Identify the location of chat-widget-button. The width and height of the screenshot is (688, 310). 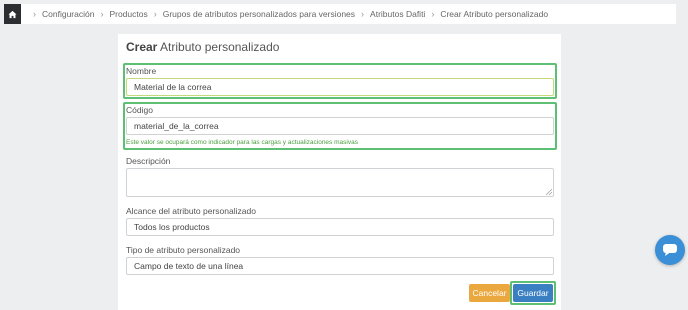
(670, 250).